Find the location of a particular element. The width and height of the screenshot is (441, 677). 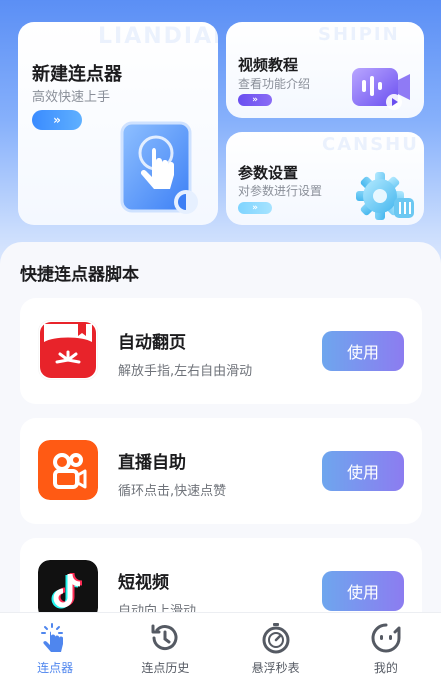

tab-profile: 我的 is located at coordinates (386, 645).